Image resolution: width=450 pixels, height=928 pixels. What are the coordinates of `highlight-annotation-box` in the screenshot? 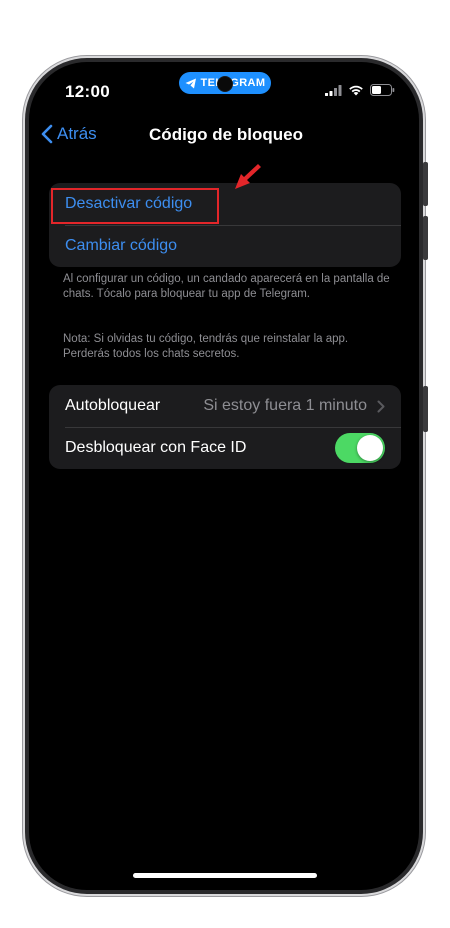 It's located at (135, 206).